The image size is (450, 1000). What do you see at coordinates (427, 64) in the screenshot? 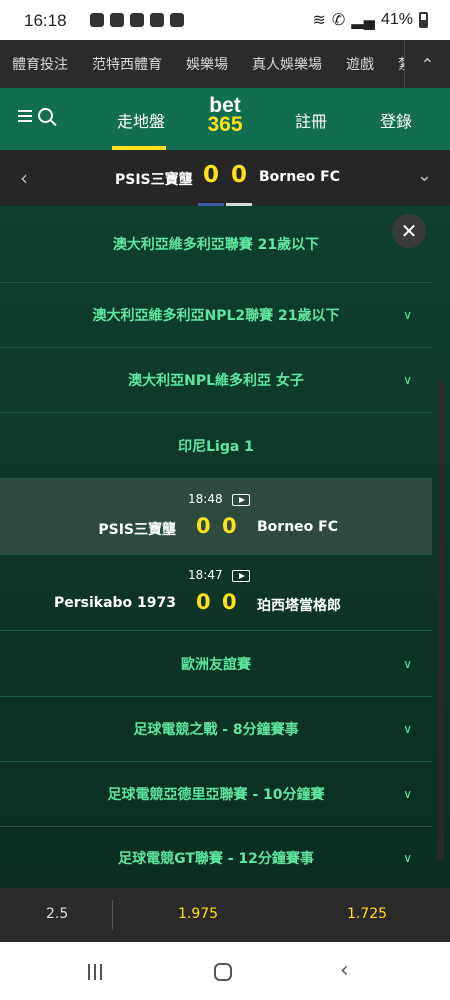
I see `chevron-up-icon: ⌃` at bounding box center [427, 64].